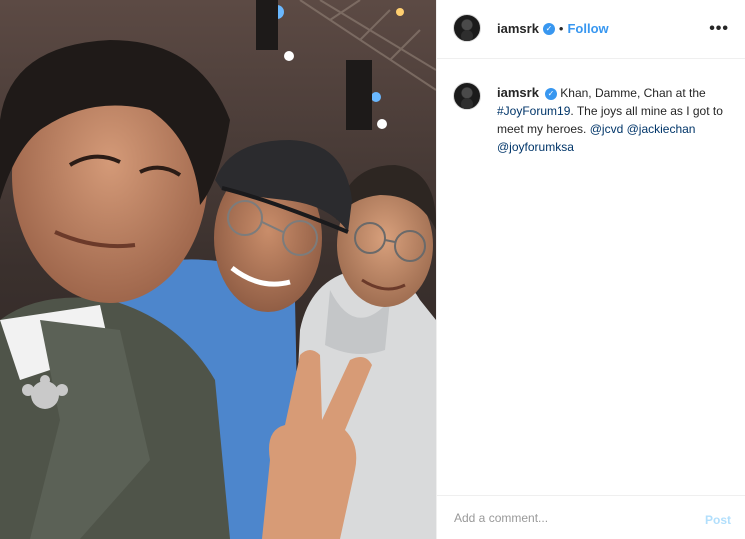 Image resolution: width=745 pixels, height=539 pixels. Describe the element at coordinates (587, 28) in the screenshot. I see `follow-button: Follow` at that location.